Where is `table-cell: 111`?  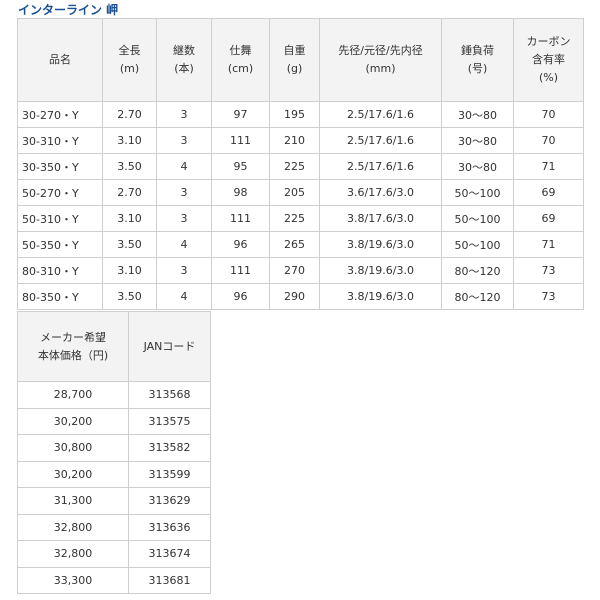
table-cell: 111 is located at coordinates (240, 140).